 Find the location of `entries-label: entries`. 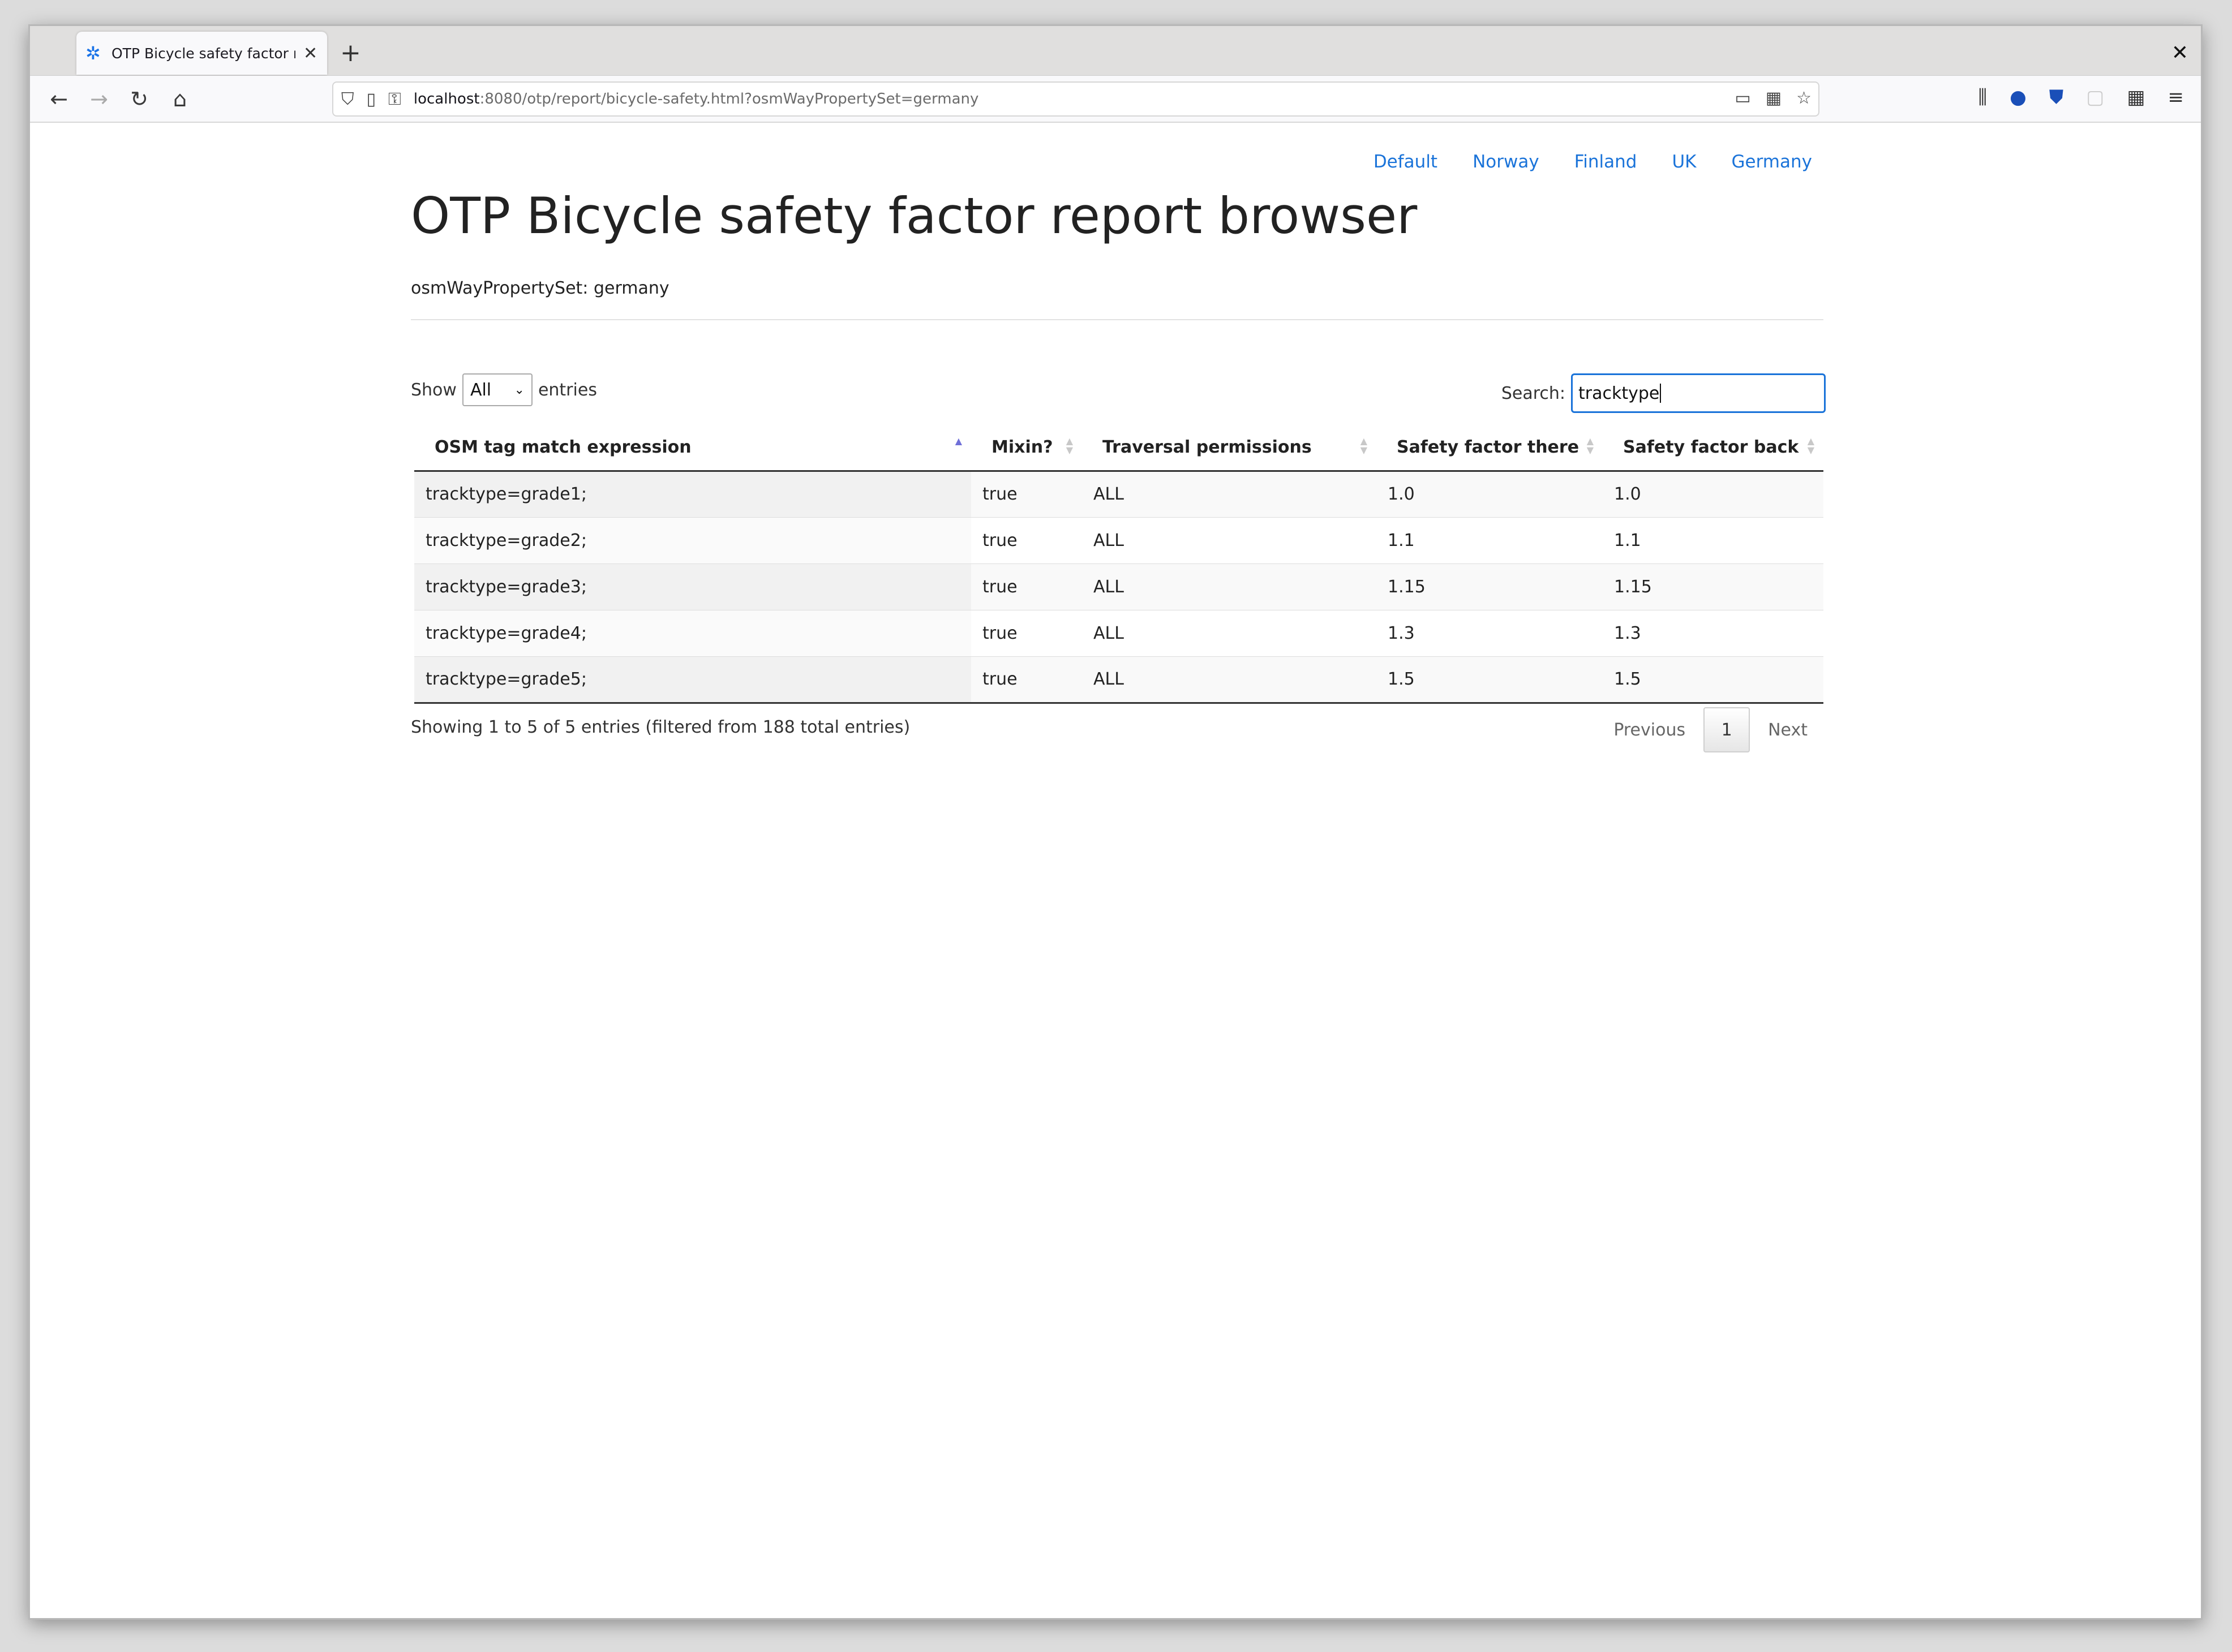

entries-label: entries is located at coordinates (567, 390).